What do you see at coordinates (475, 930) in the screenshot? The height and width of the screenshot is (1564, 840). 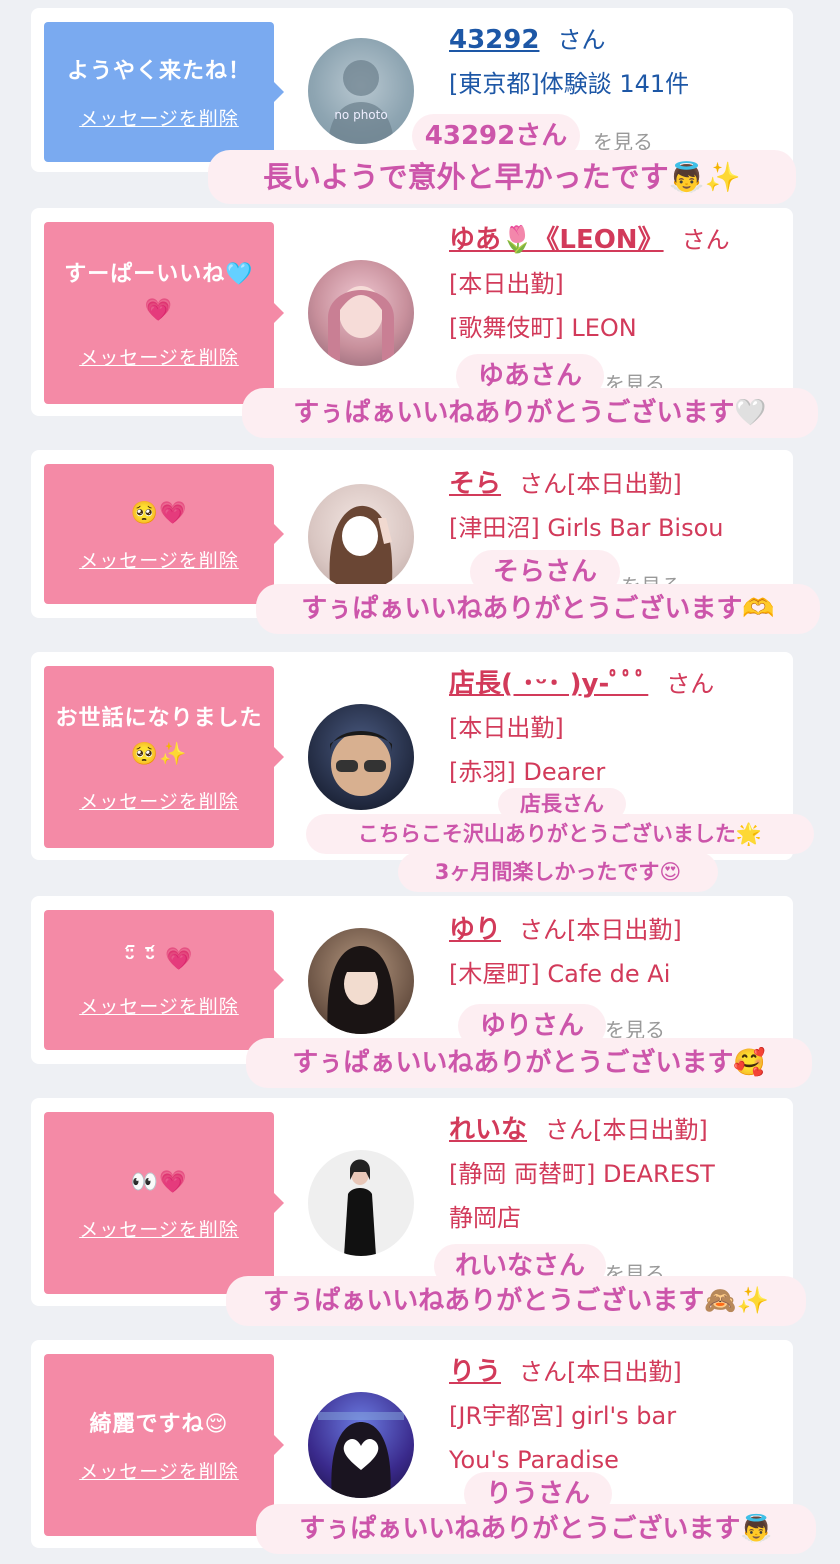 I see `user-name-link: ゆり` at bounding box center [475, 930].